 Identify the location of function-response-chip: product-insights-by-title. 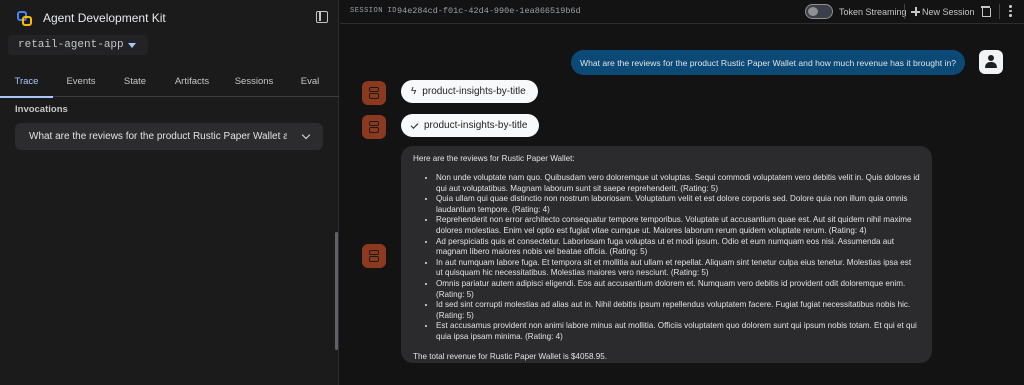
(470, 125).